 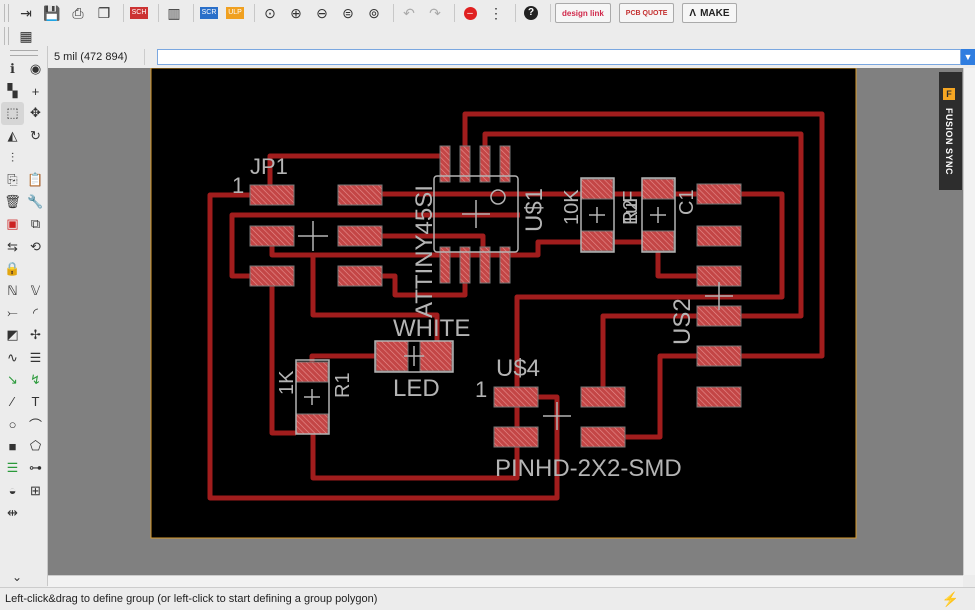 I want to click on zoom-redraw-icon: ⊜, so click(x=348, y=13).